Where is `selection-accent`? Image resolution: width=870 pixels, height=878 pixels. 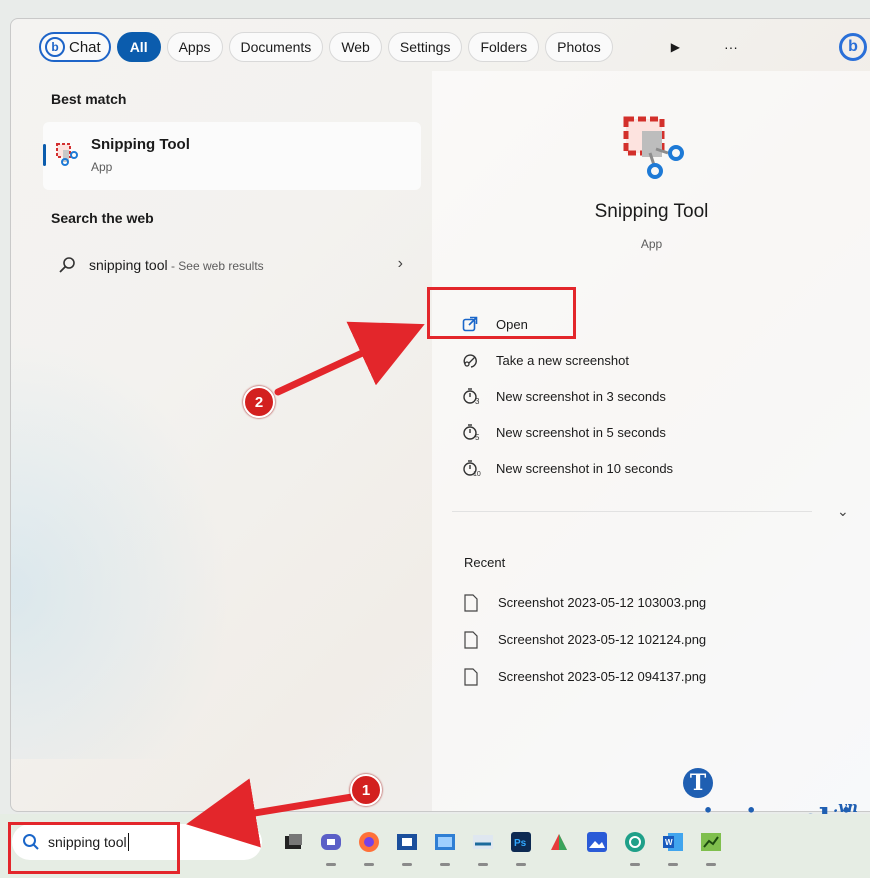 selection-accent is located at coordinates (44, 155).